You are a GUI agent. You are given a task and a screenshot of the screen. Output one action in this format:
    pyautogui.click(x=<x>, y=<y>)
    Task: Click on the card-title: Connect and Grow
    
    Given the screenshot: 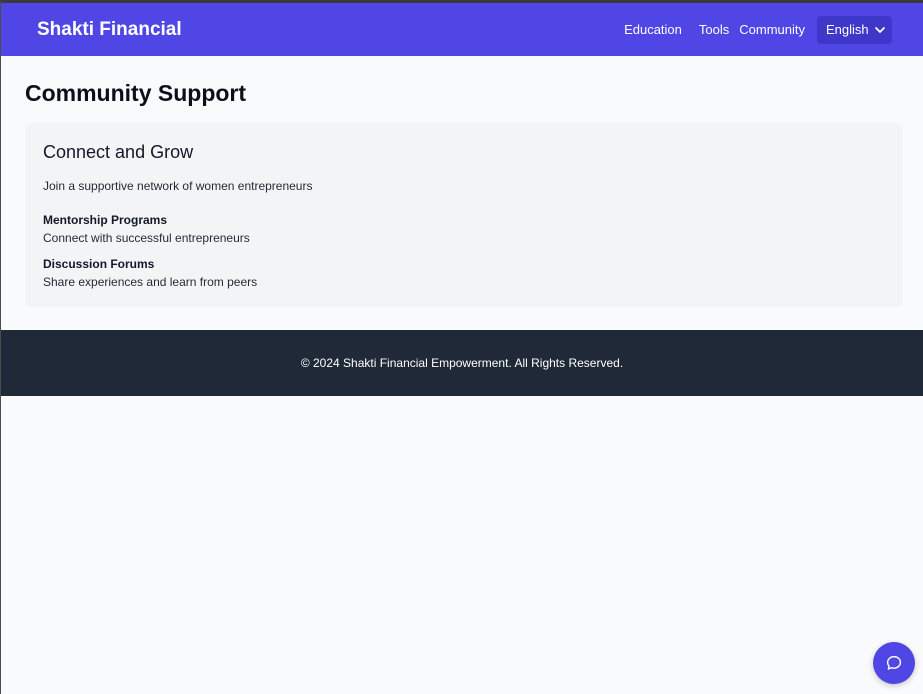 What is the action you would take?
    pyautogui.click(x=118, y=152)
    